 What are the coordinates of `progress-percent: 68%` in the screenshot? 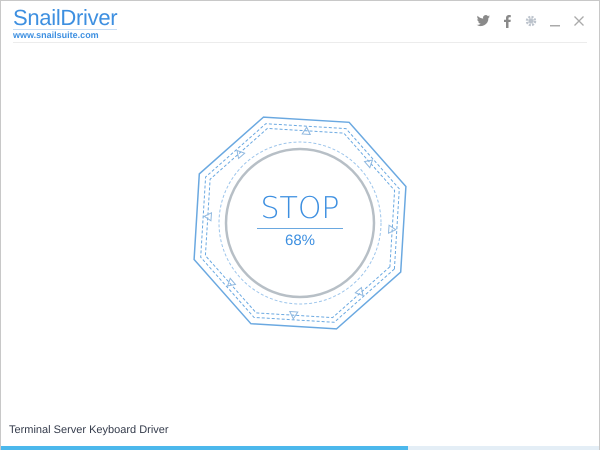 It's located at (300, 240).